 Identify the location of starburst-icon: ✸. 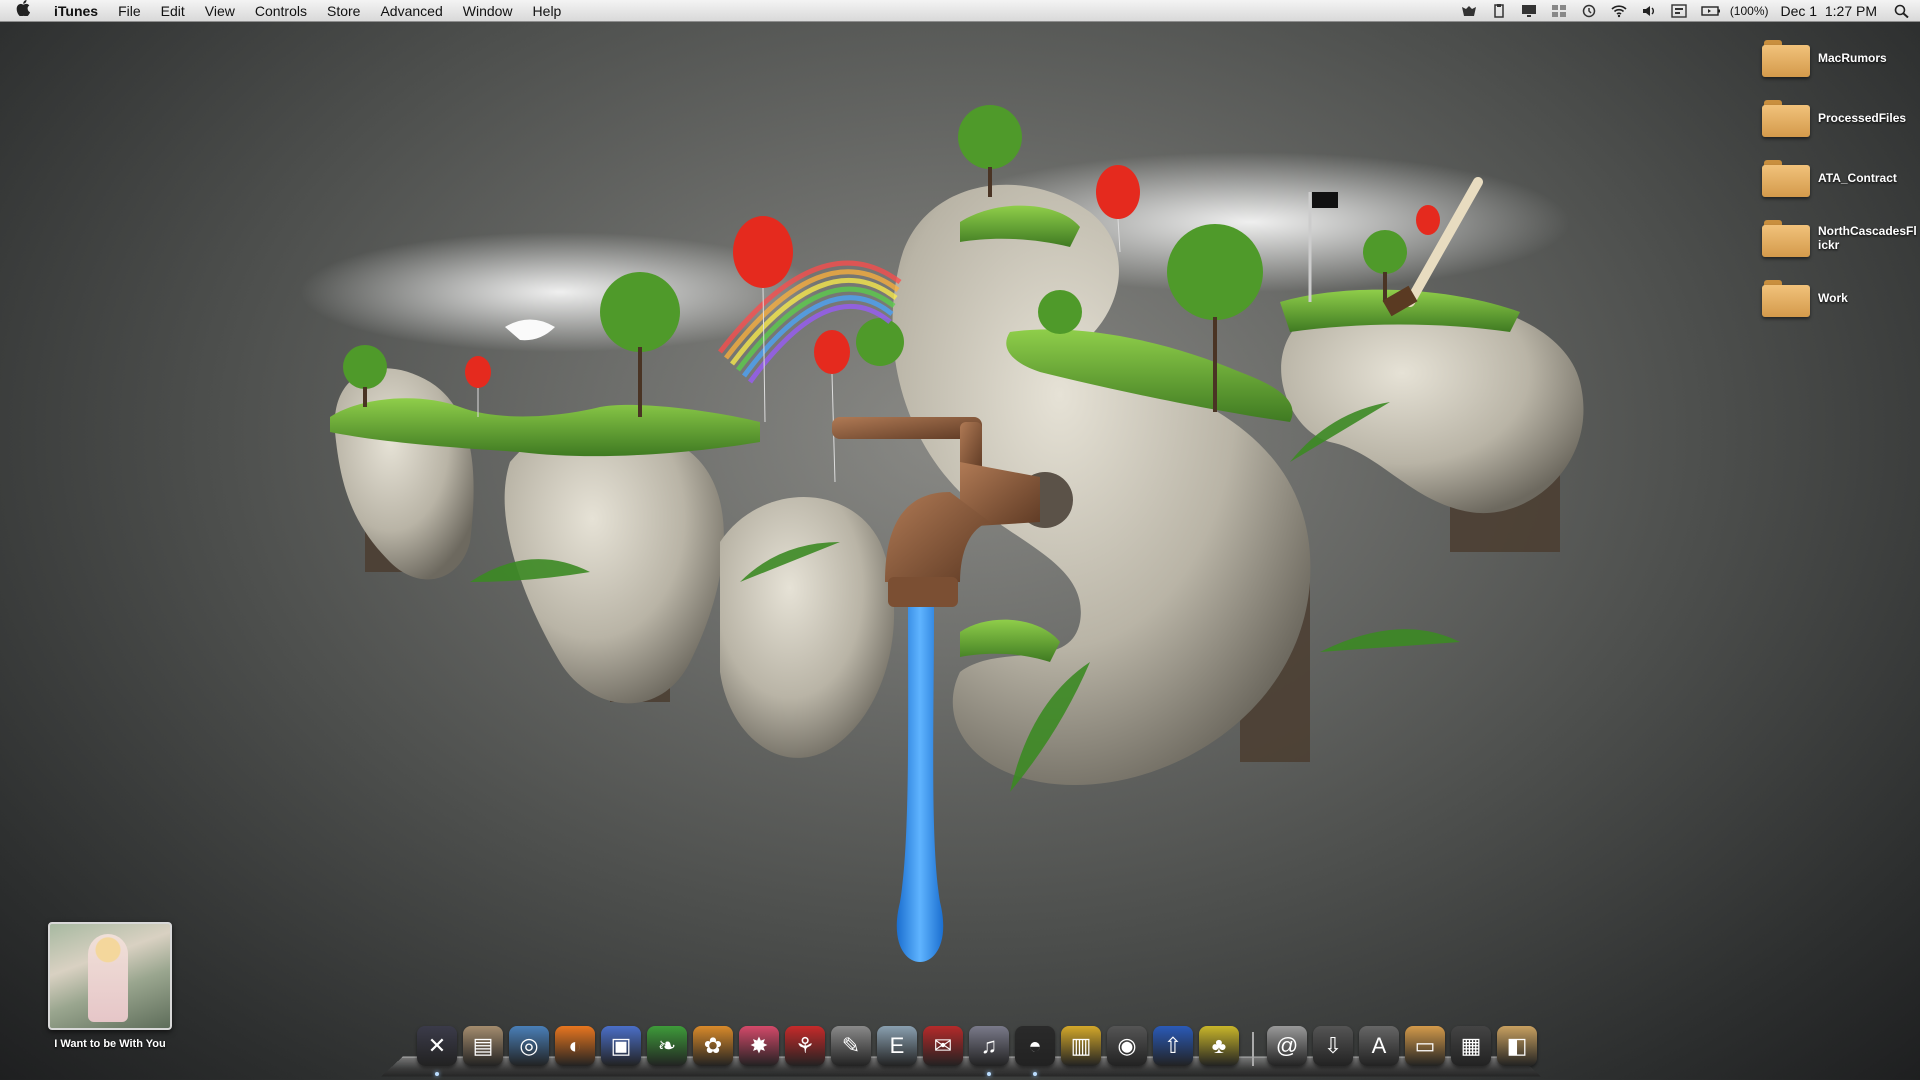
(759, 1046).